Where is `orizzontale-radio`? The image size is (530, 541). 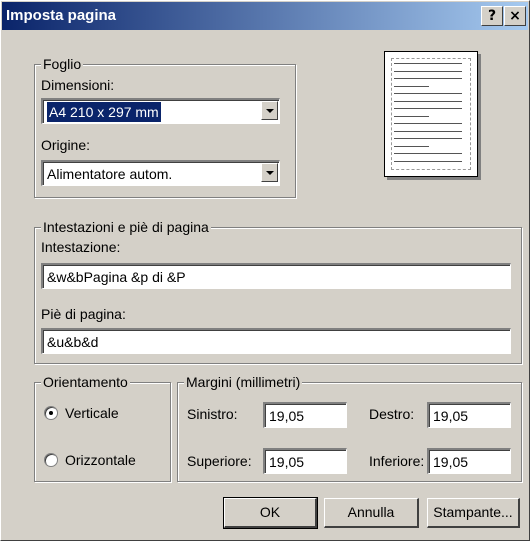 orizzontale-radio is located at coordinates (51, 460).